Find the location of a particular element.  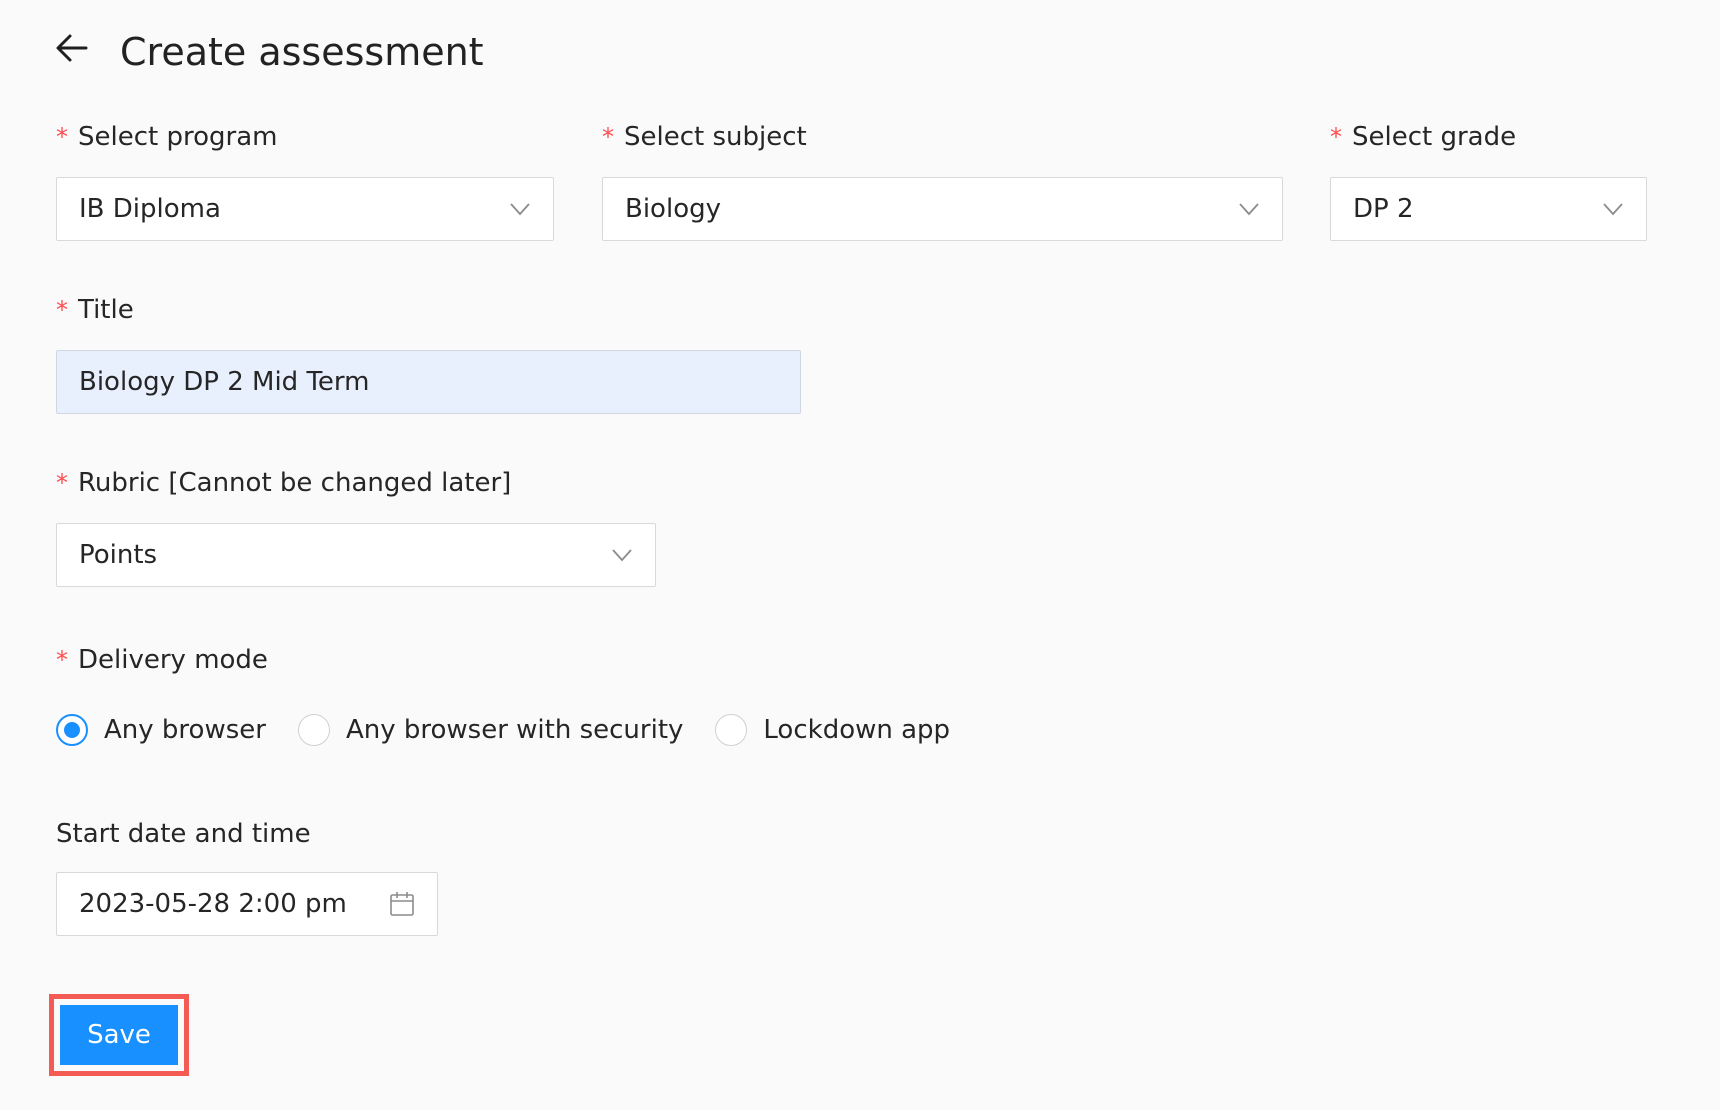

grade-label: * Select grade is located at coordinates (1423, 137).